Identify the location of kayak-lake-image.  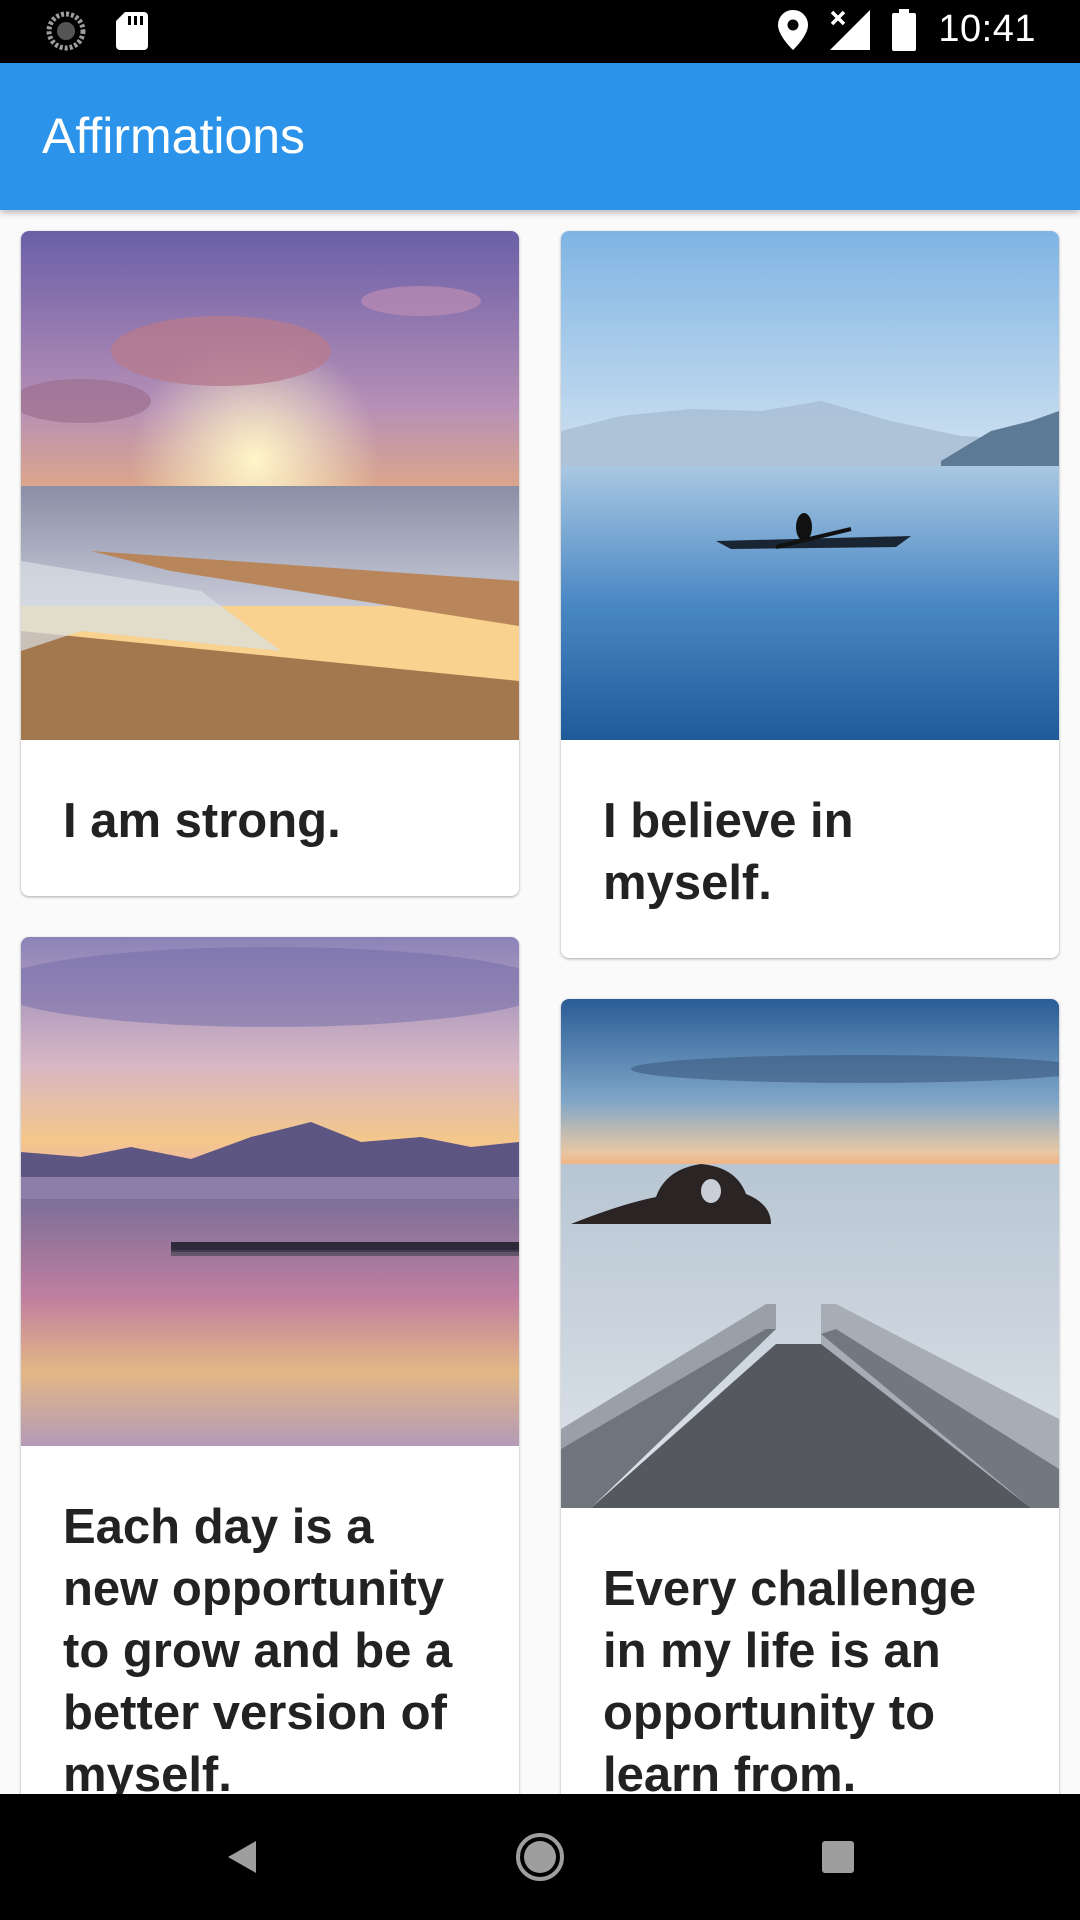
(810, 485).